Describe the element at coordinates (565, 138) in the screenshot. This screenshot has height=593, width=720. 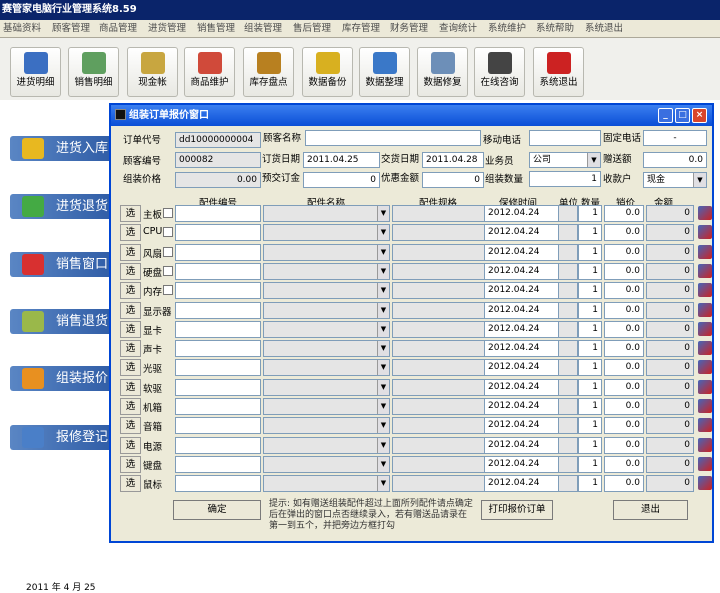
I see `mobile-field` at that location.